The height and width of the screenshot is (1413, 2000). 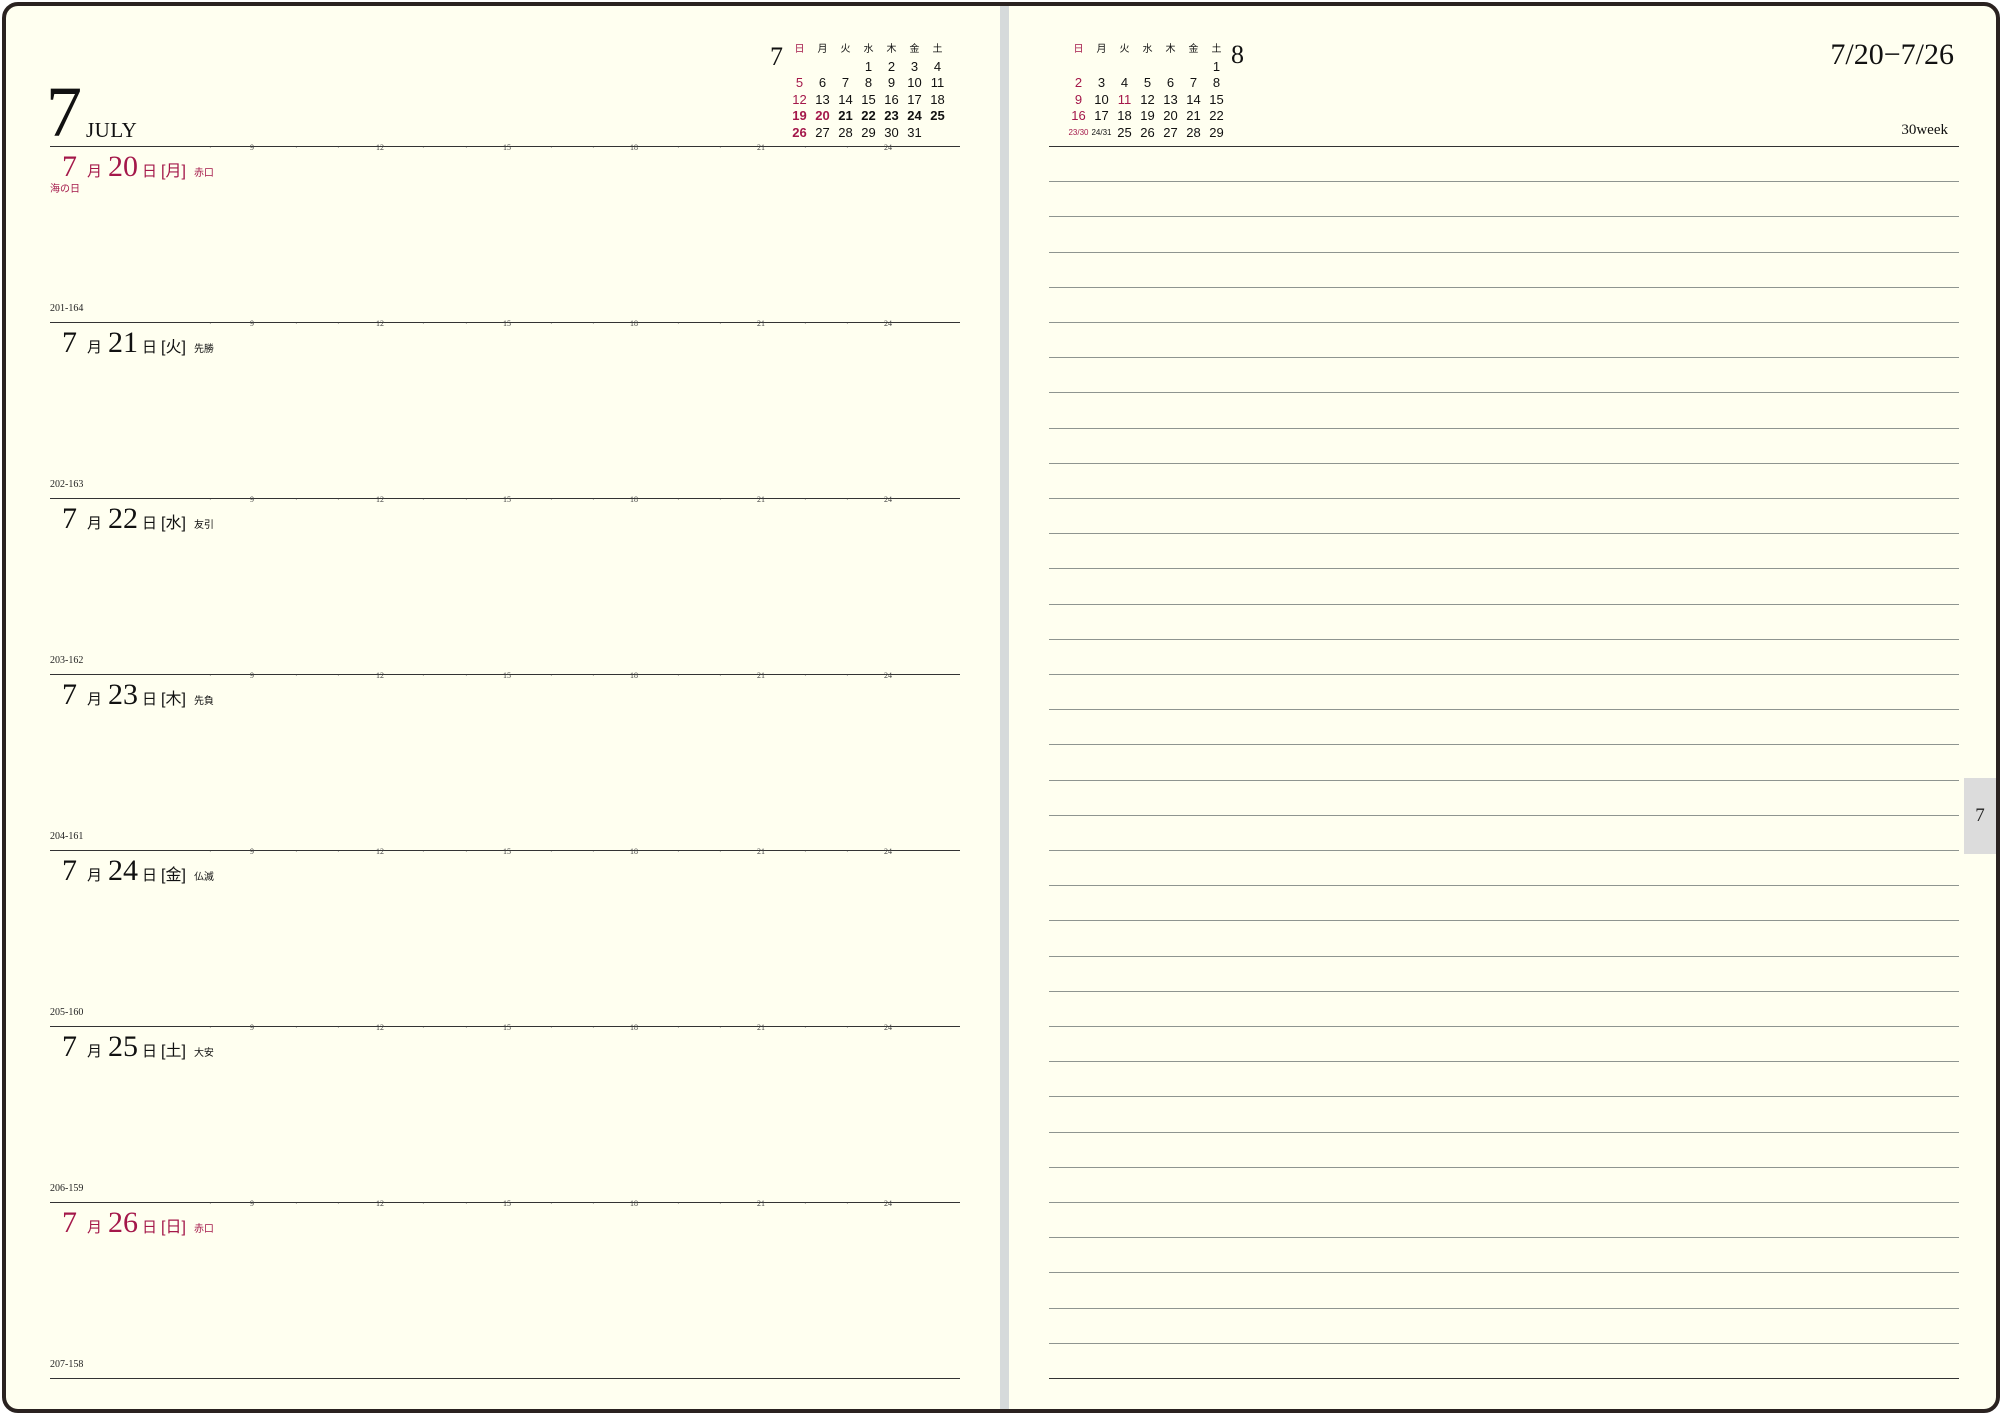 What do you see at coordinates (1193, 82) in the screenshot?
I see `cal-day: 7` at bounding box center [1193, 82].